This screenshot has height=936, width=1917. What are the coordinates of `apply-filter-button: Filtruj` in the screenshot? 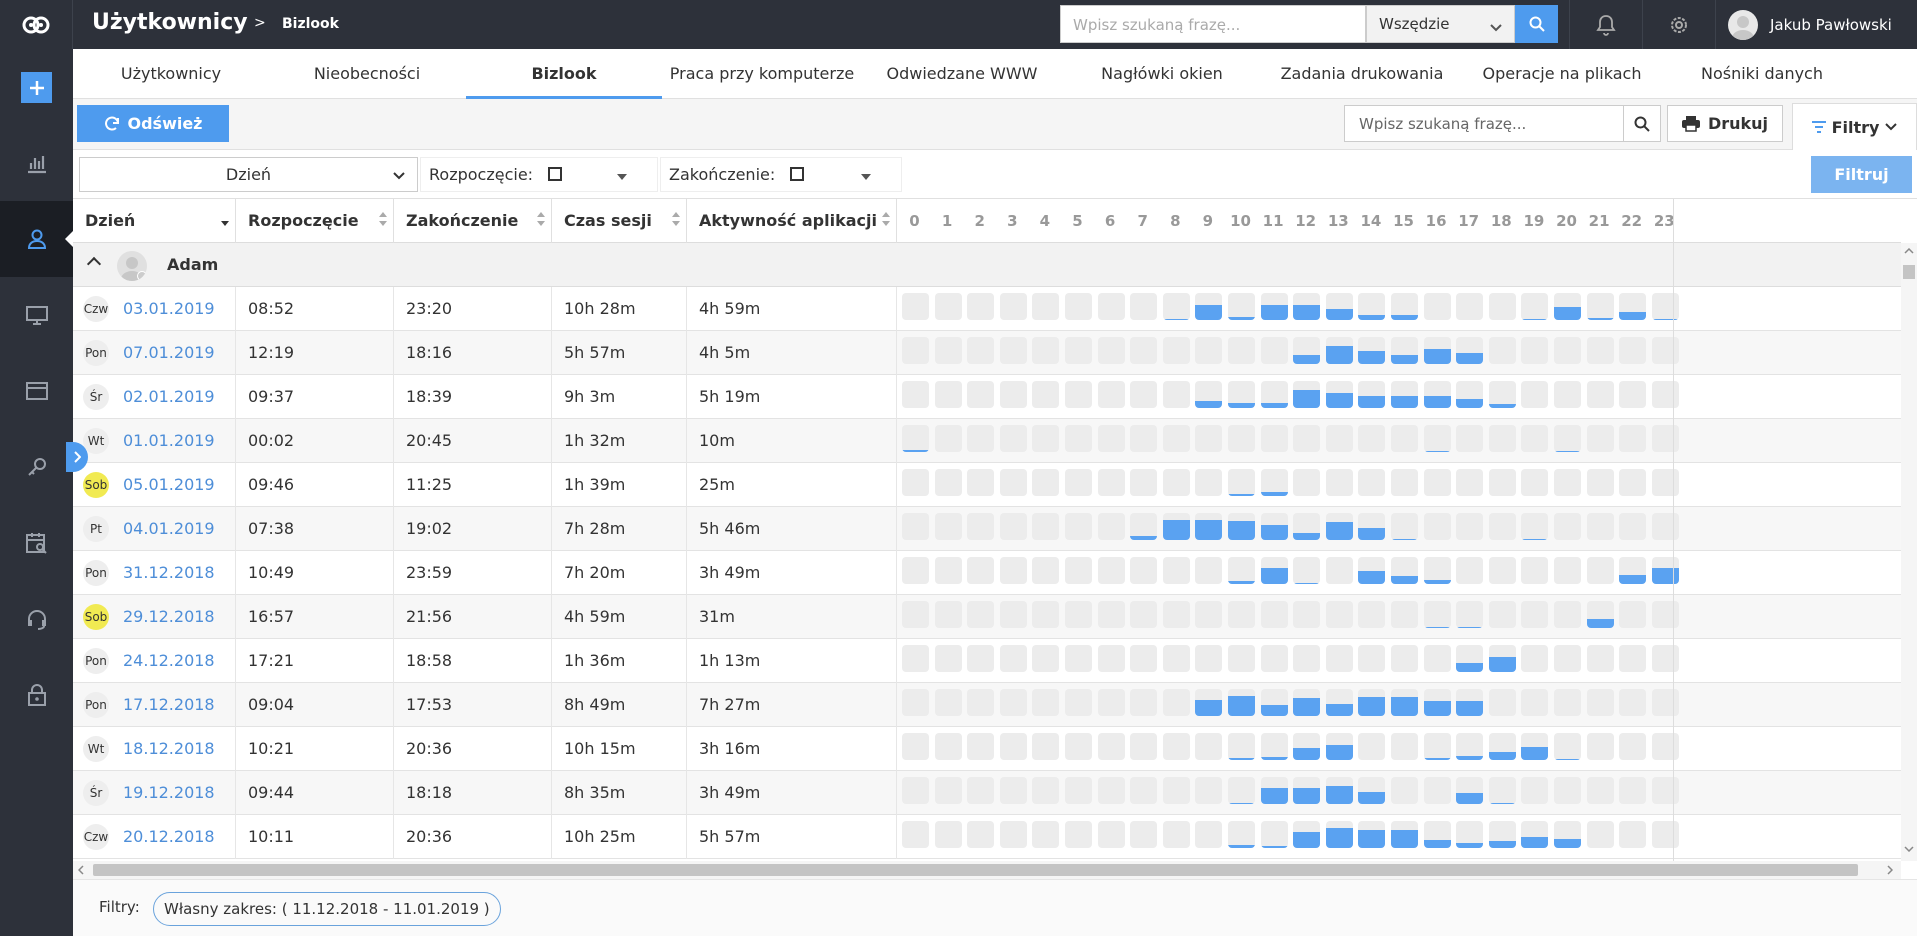 It's located at (1861, 174).